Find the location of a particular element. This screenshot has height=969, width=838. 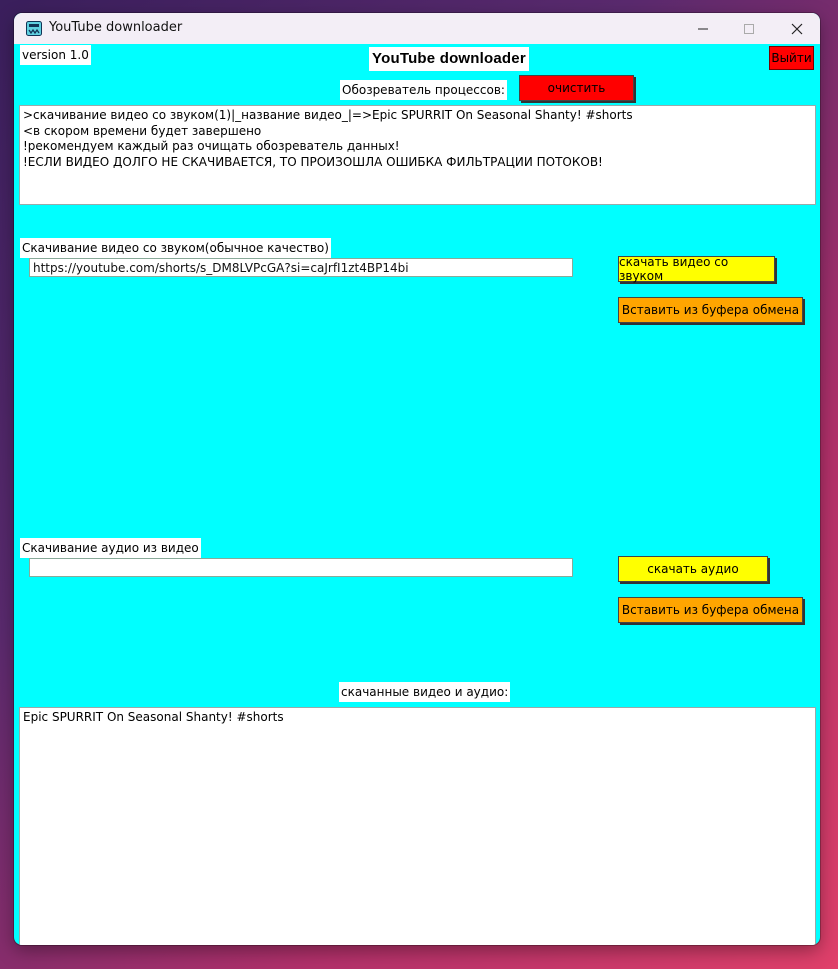

clear-button: очистить is located at coordinates (576, 88).